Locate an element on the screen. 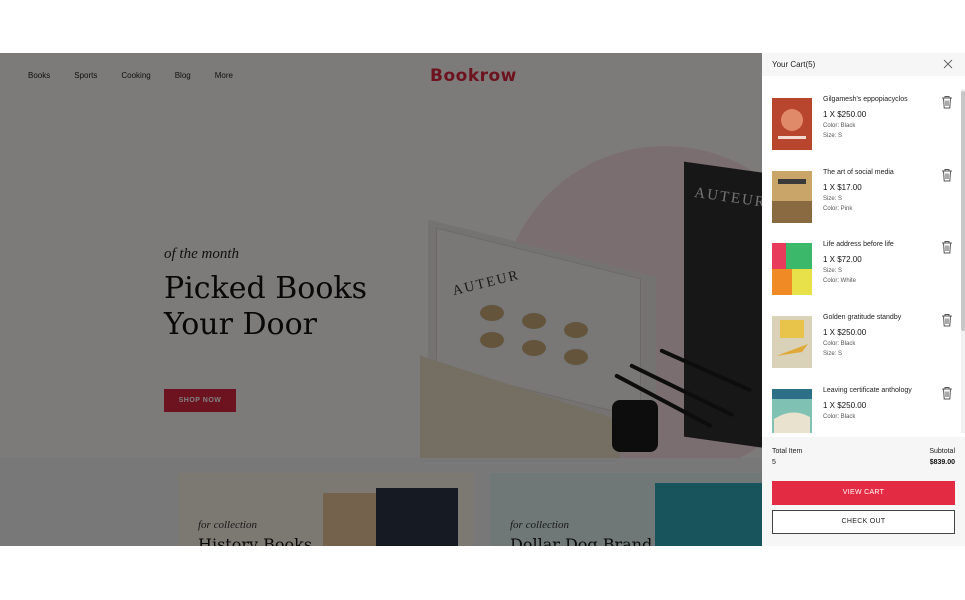 This screenshot has height=600, width=965. cart-scrollbar is located at coordinates (963, 261).